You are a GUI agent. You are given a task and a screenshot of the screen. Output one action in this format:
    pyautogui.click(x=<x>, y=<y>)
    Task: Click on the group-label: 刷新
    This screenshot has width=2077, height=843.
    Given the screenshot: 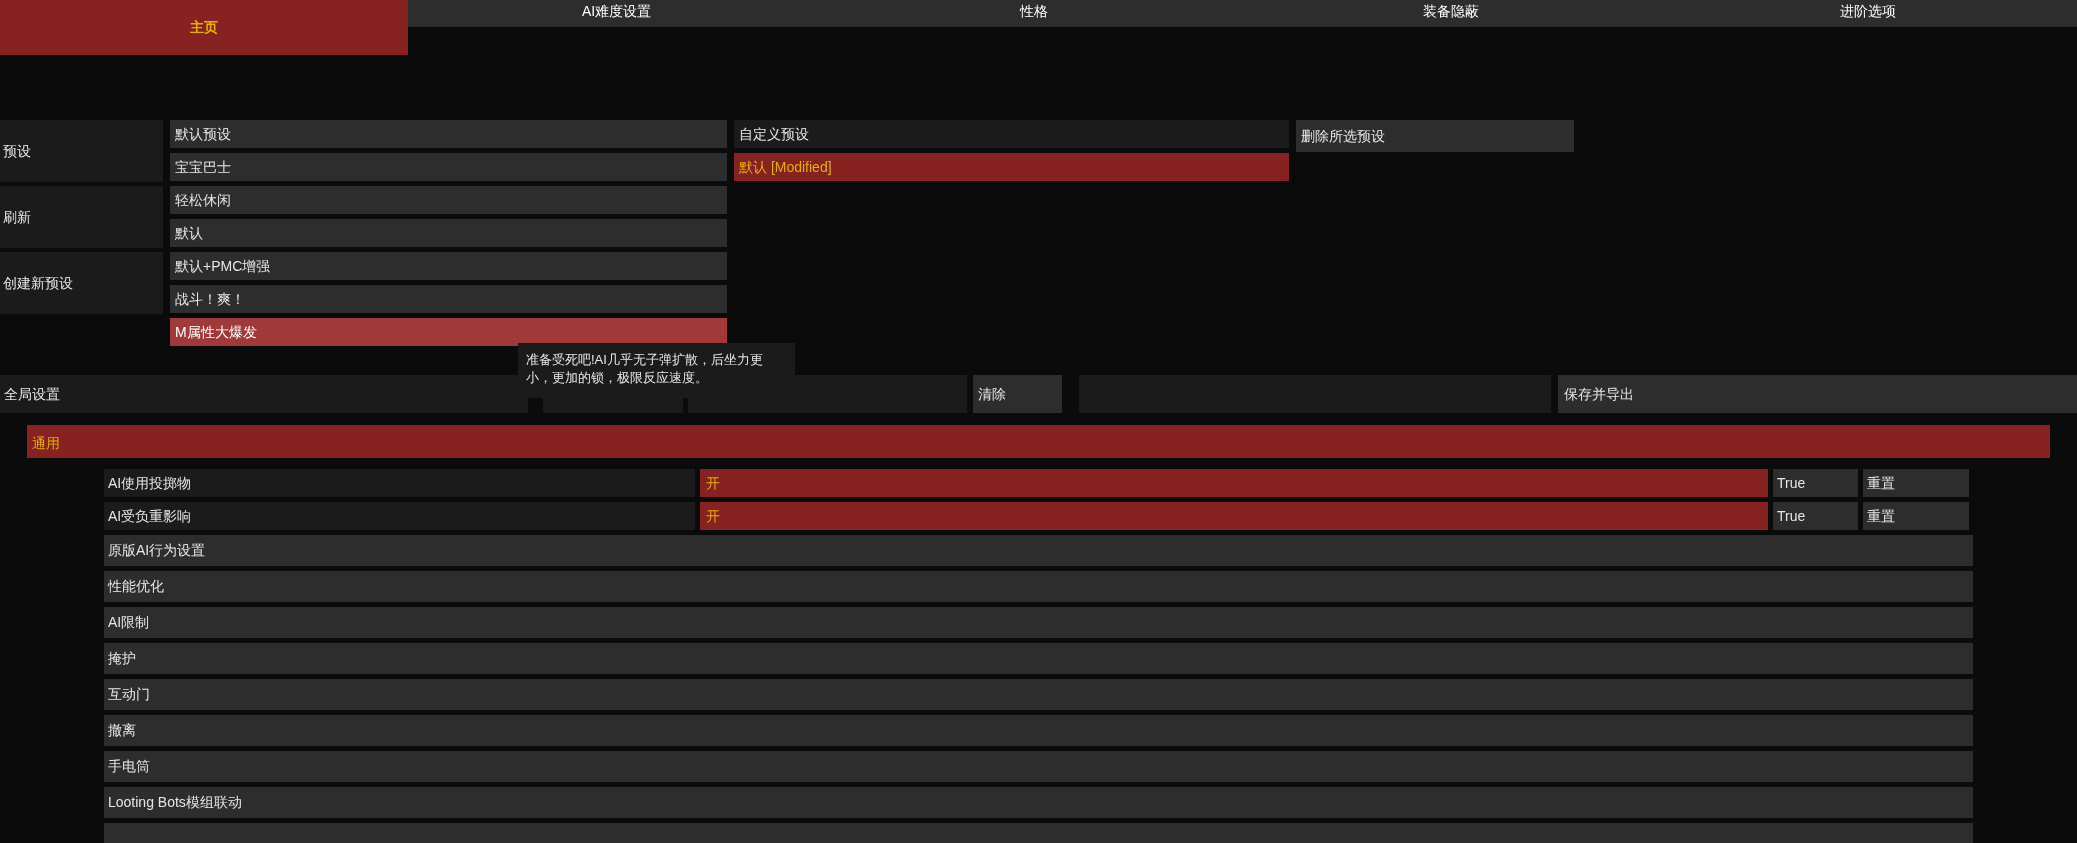 What is the action you would take?
    pyautogui.click(x=81, y=217)
    